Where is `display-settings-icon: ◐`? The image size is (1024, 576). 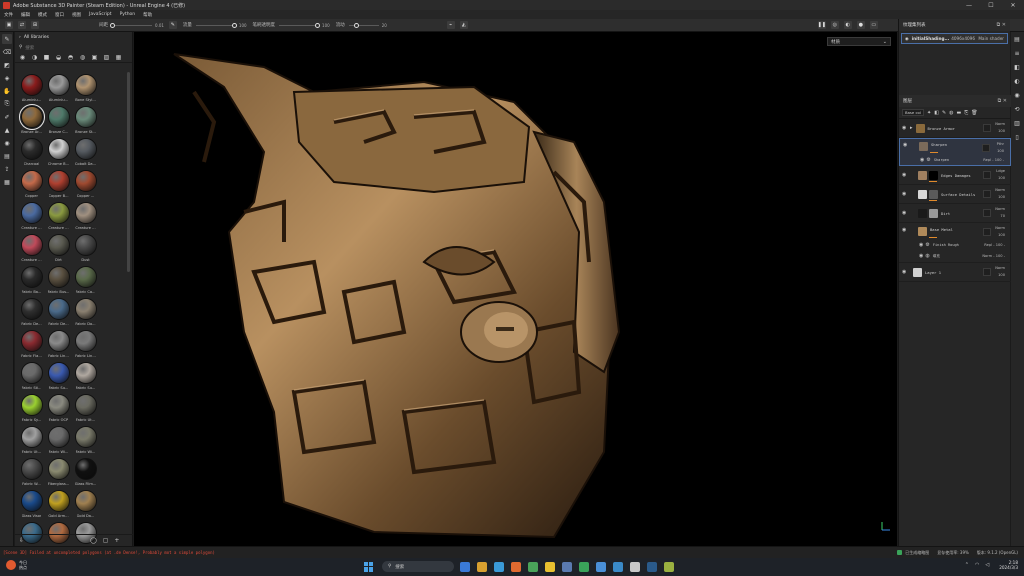
display-settings-icon: ◐ is located at coordinates (1017, 82).